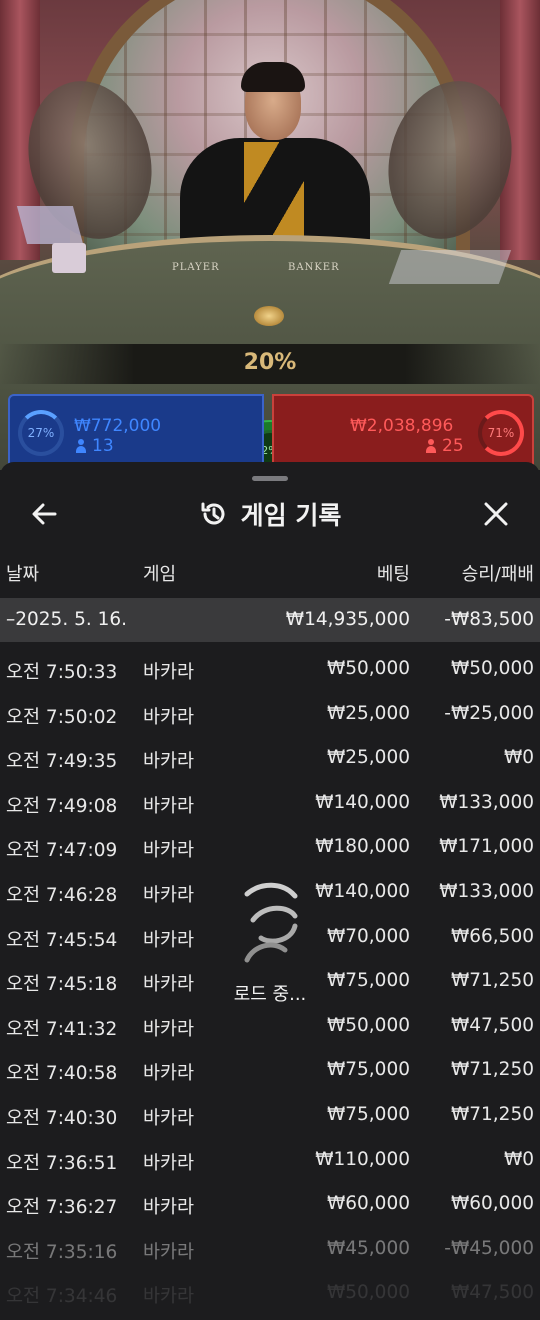 The width and height of the screenshot is (540, 1320). What do you see at coordinates (270, 846) in the screenshot?
I see `history-row: 오전 7:47:09 바카라 ₩180,000 ₩171,000` at bounding box center [270, 846].